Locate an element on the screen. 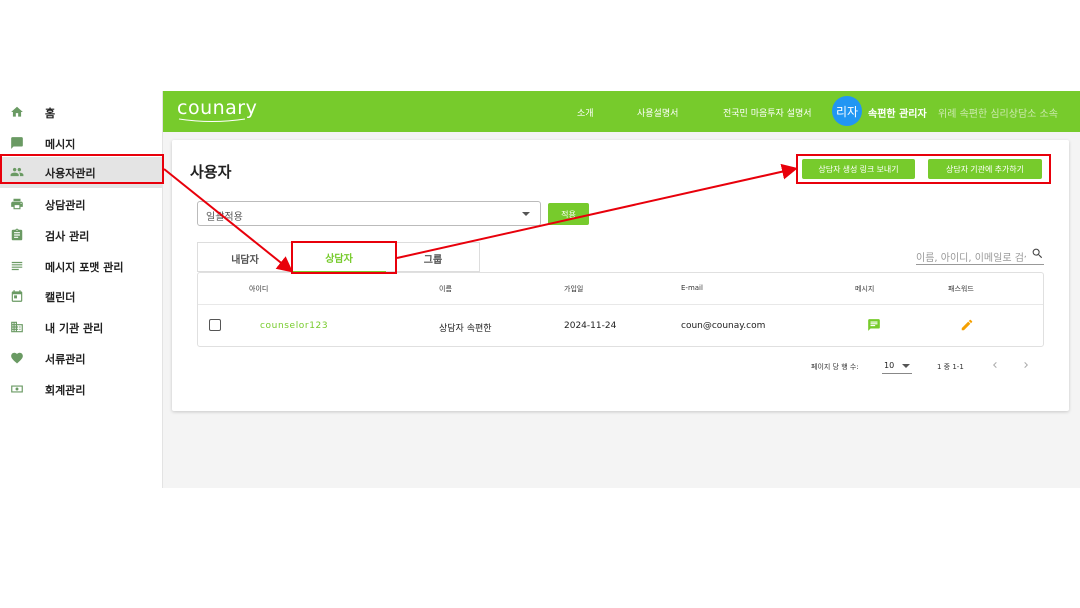  avatar: 리자 is located at coordinates (847, 111).